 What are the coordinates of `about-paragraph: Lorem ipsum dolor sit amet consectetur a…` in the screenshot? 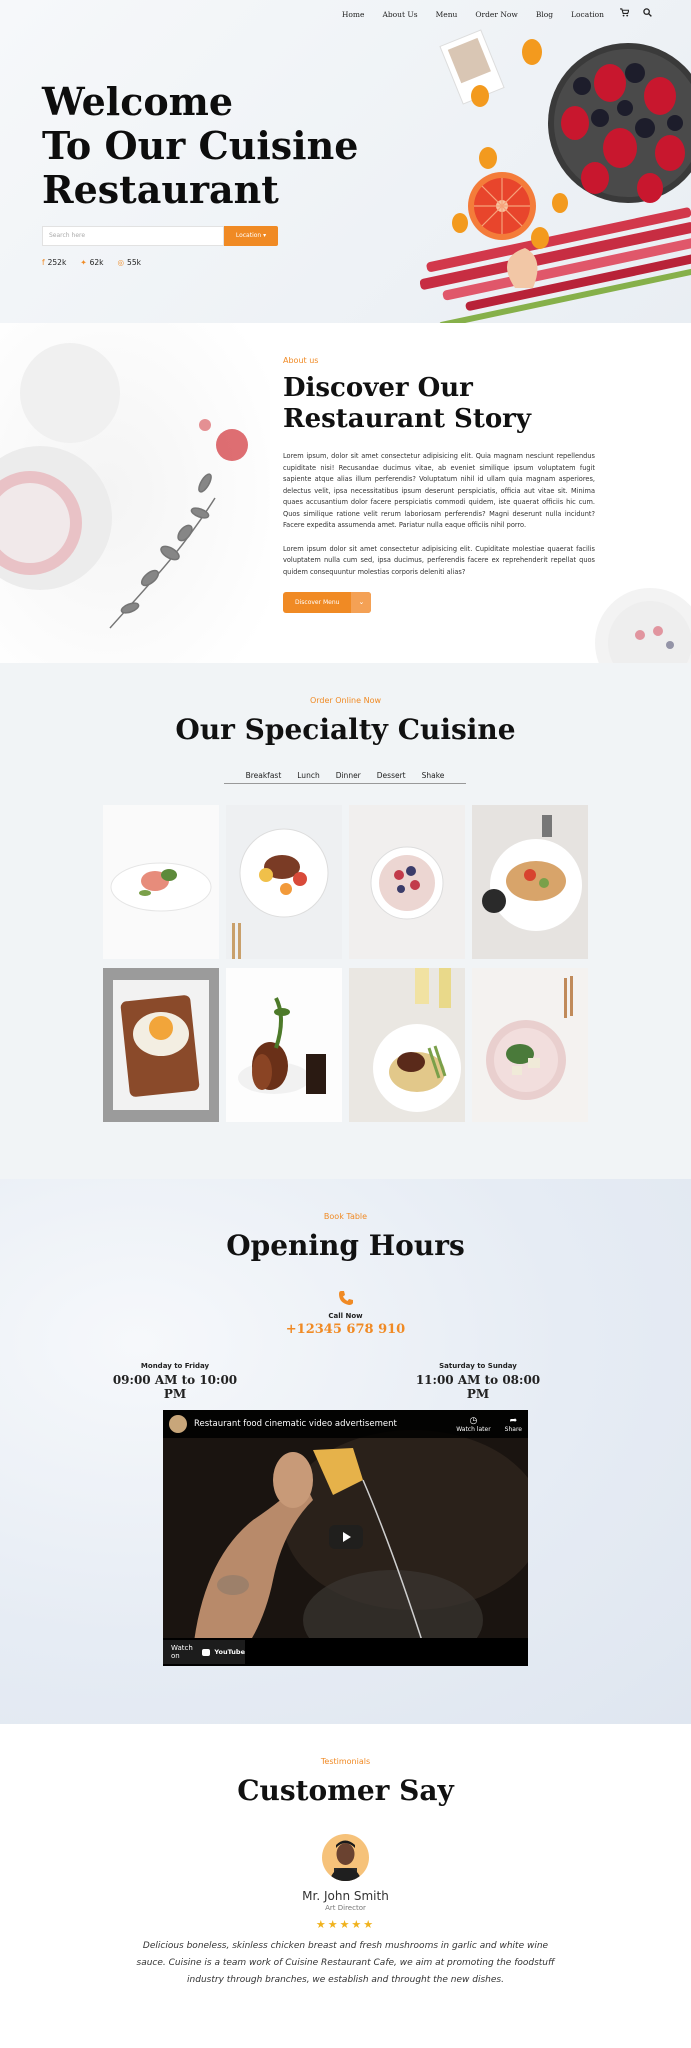 It's located at (439, 560).